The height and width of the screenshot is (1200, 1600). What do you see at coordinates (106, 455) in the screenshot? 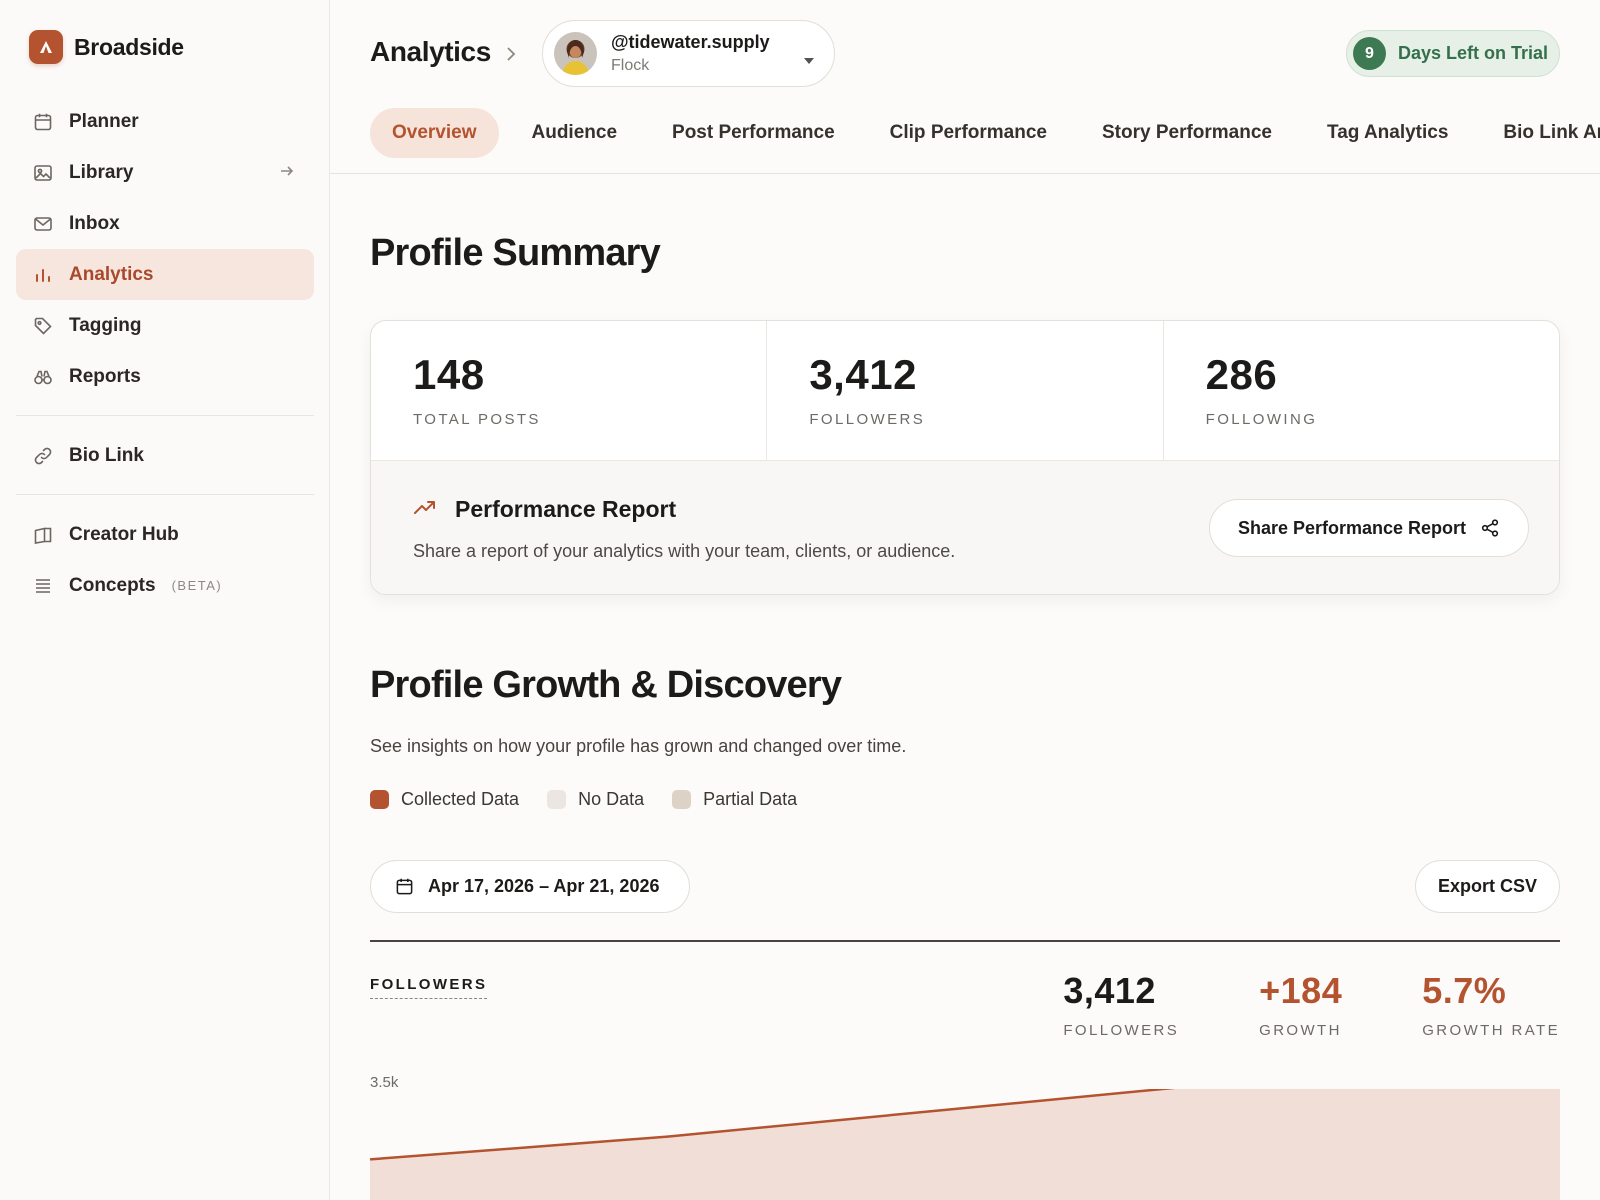
I see `sidebar-item-label: Bio Link` at bounding box center [106, 455].